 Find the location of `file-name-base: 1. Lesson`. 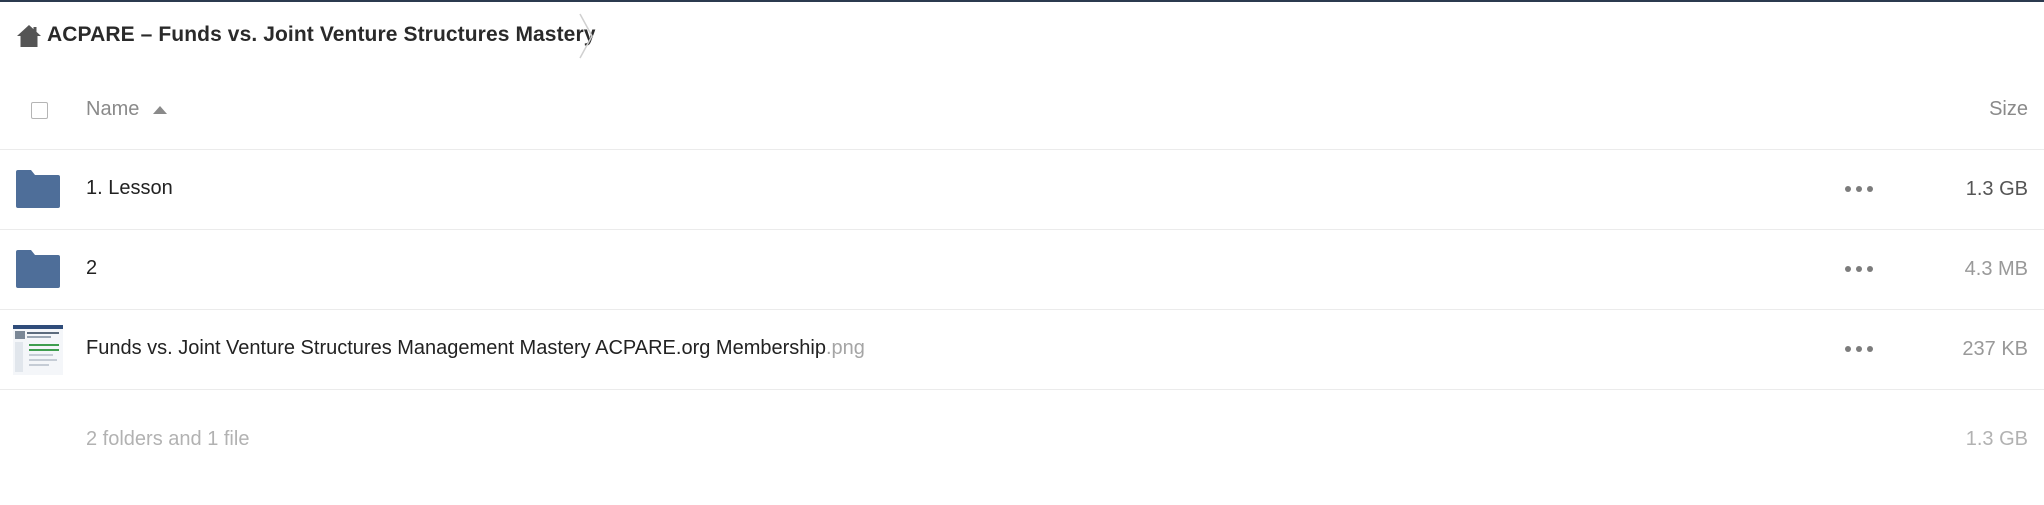

file-name-base: 1. Lesson is located at coordinates (129, 188).